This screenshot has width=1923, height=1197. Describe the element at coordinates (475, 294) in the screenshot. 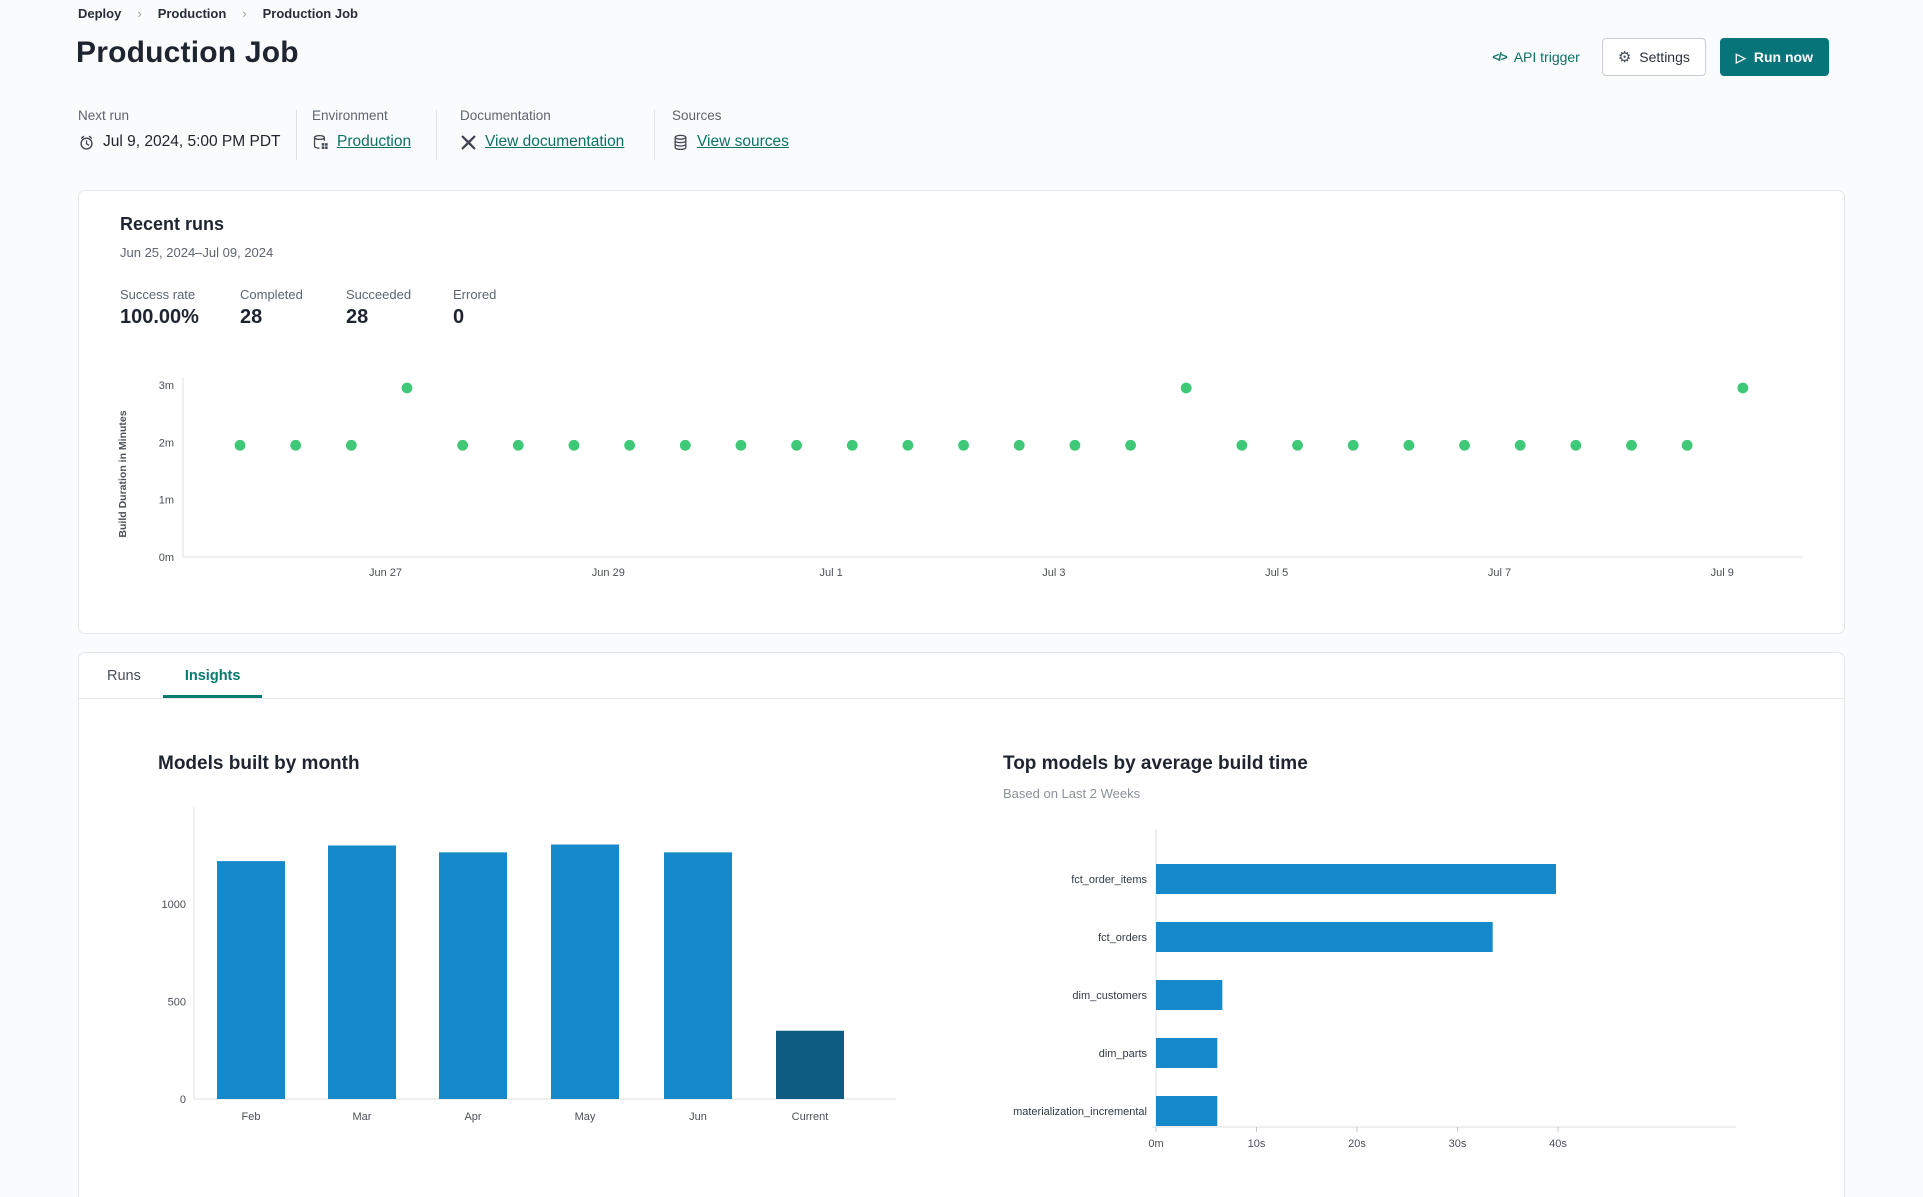

I see `stat-label: Errored` at that location.